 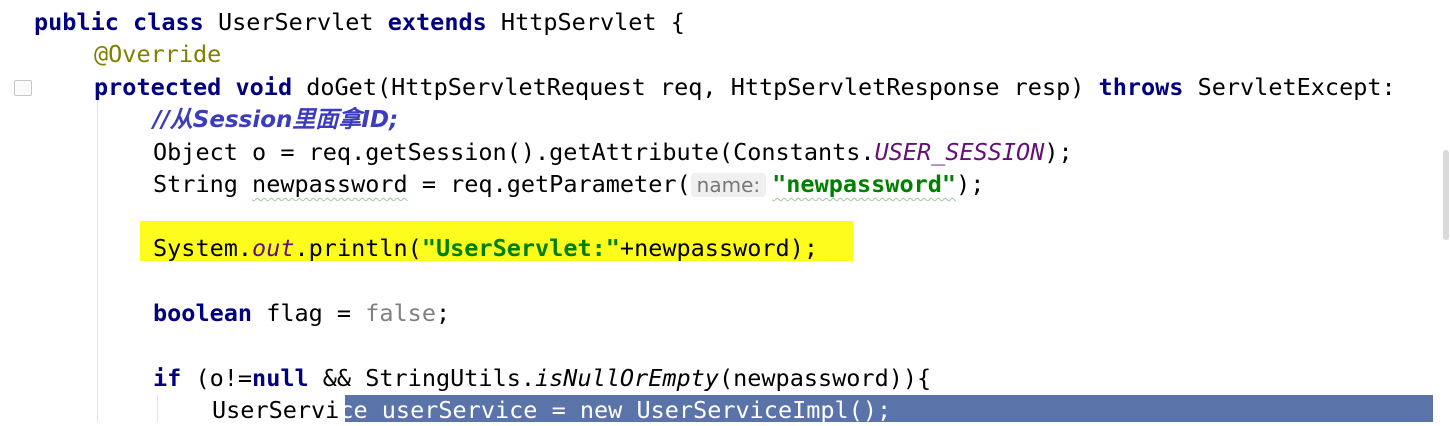 I want to click on scrollbar-thumb, so click(x=1446, y=195).